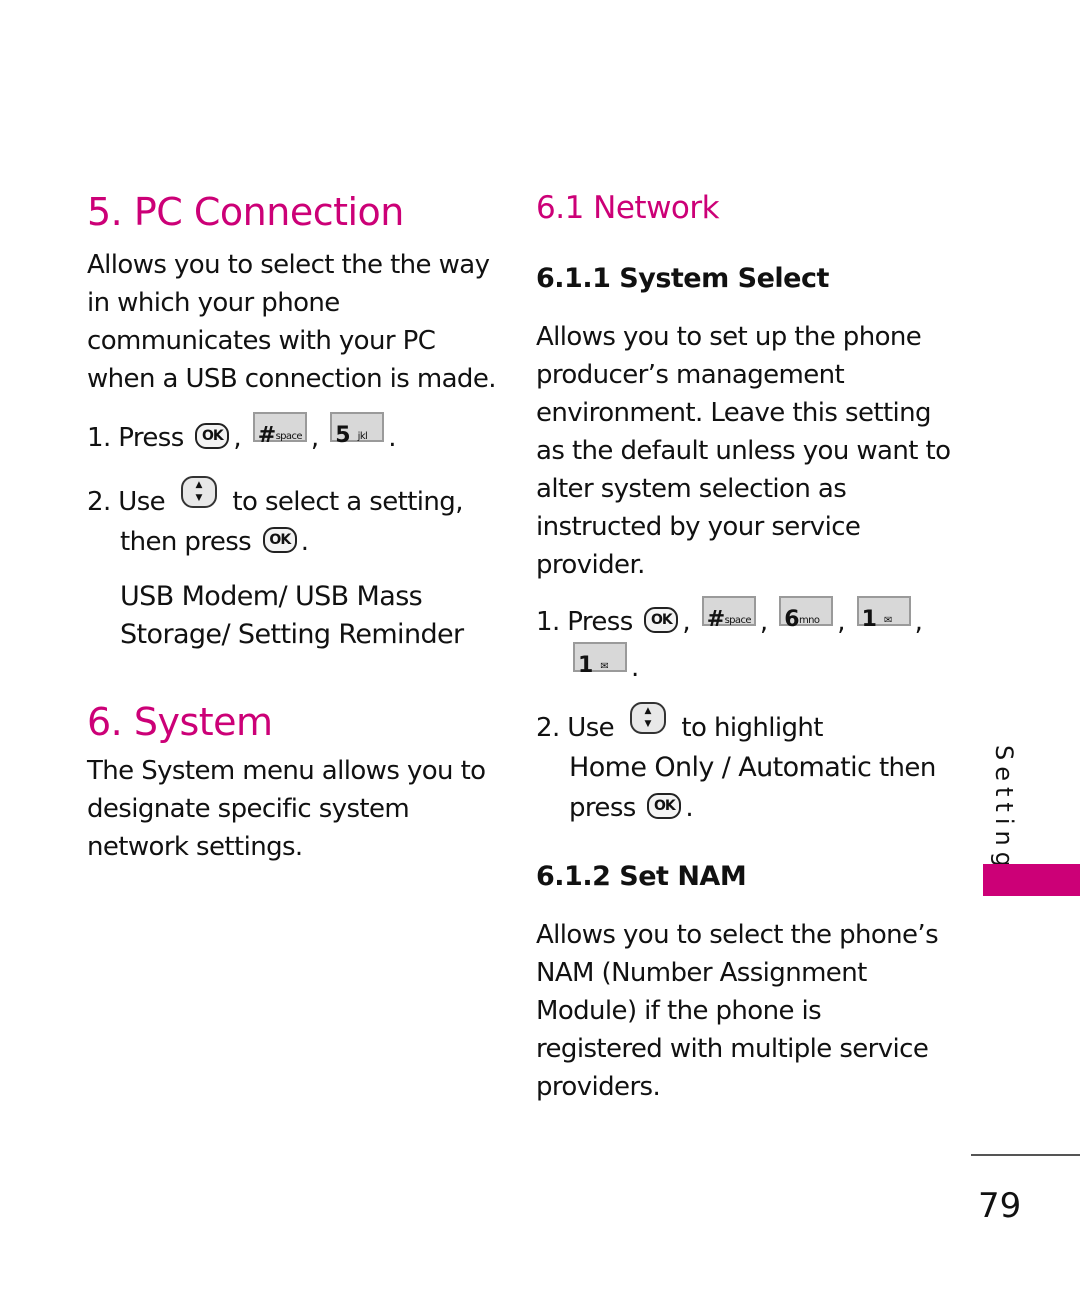  I want to click on step-text: press, so click(602, 808).